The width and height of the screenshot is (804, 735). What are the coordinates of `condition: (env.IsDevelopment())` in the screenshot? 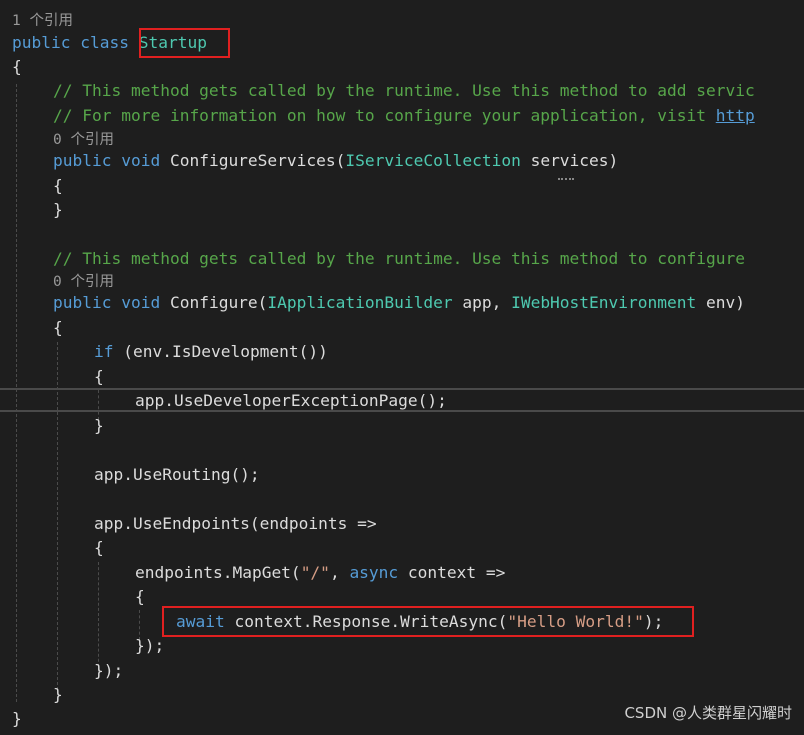 It's located at (220, 351).